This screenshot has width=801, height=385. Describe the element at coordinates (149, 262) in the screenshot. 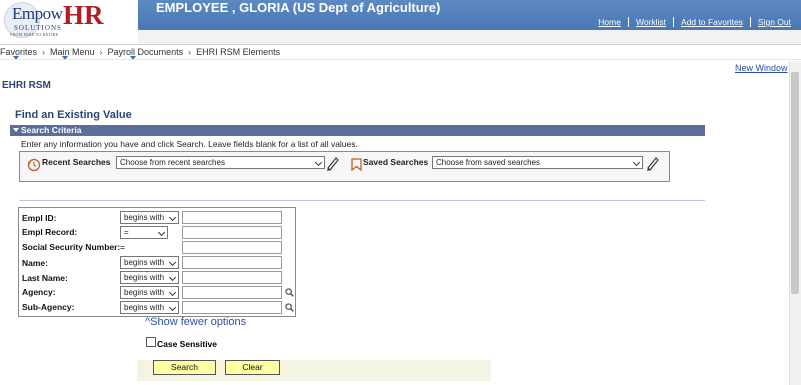

I see `name-operator-select: begins with` at that location.